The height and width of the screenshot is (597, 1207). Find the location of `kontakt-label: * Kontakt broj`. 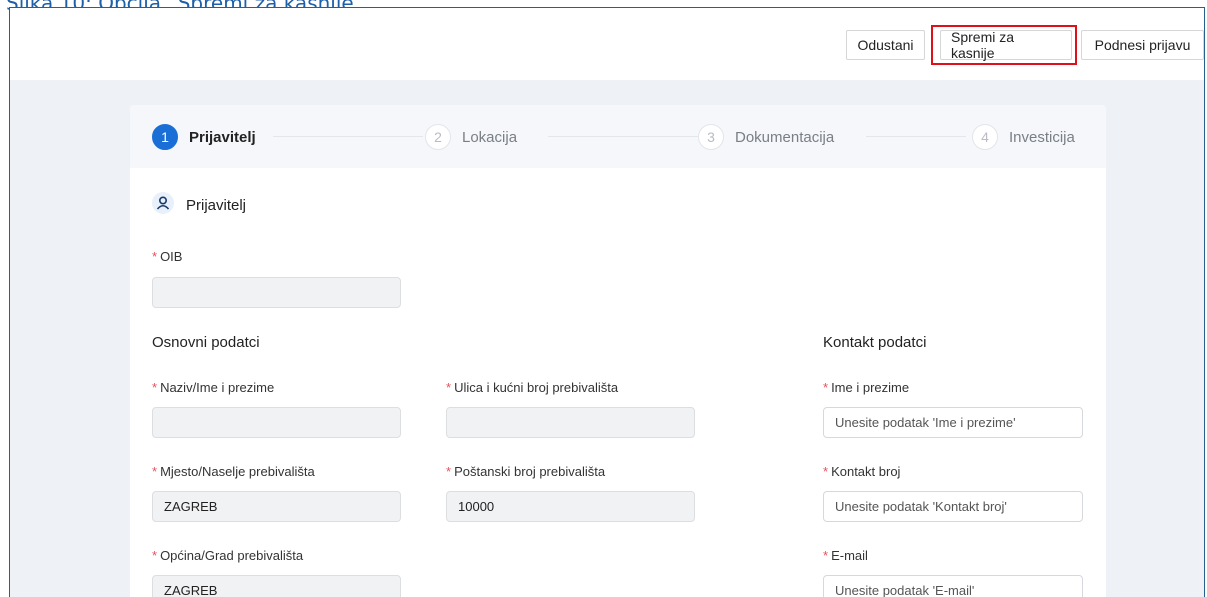

kontakt-label: * Kontakt broj is located at coordinates (862, 471).